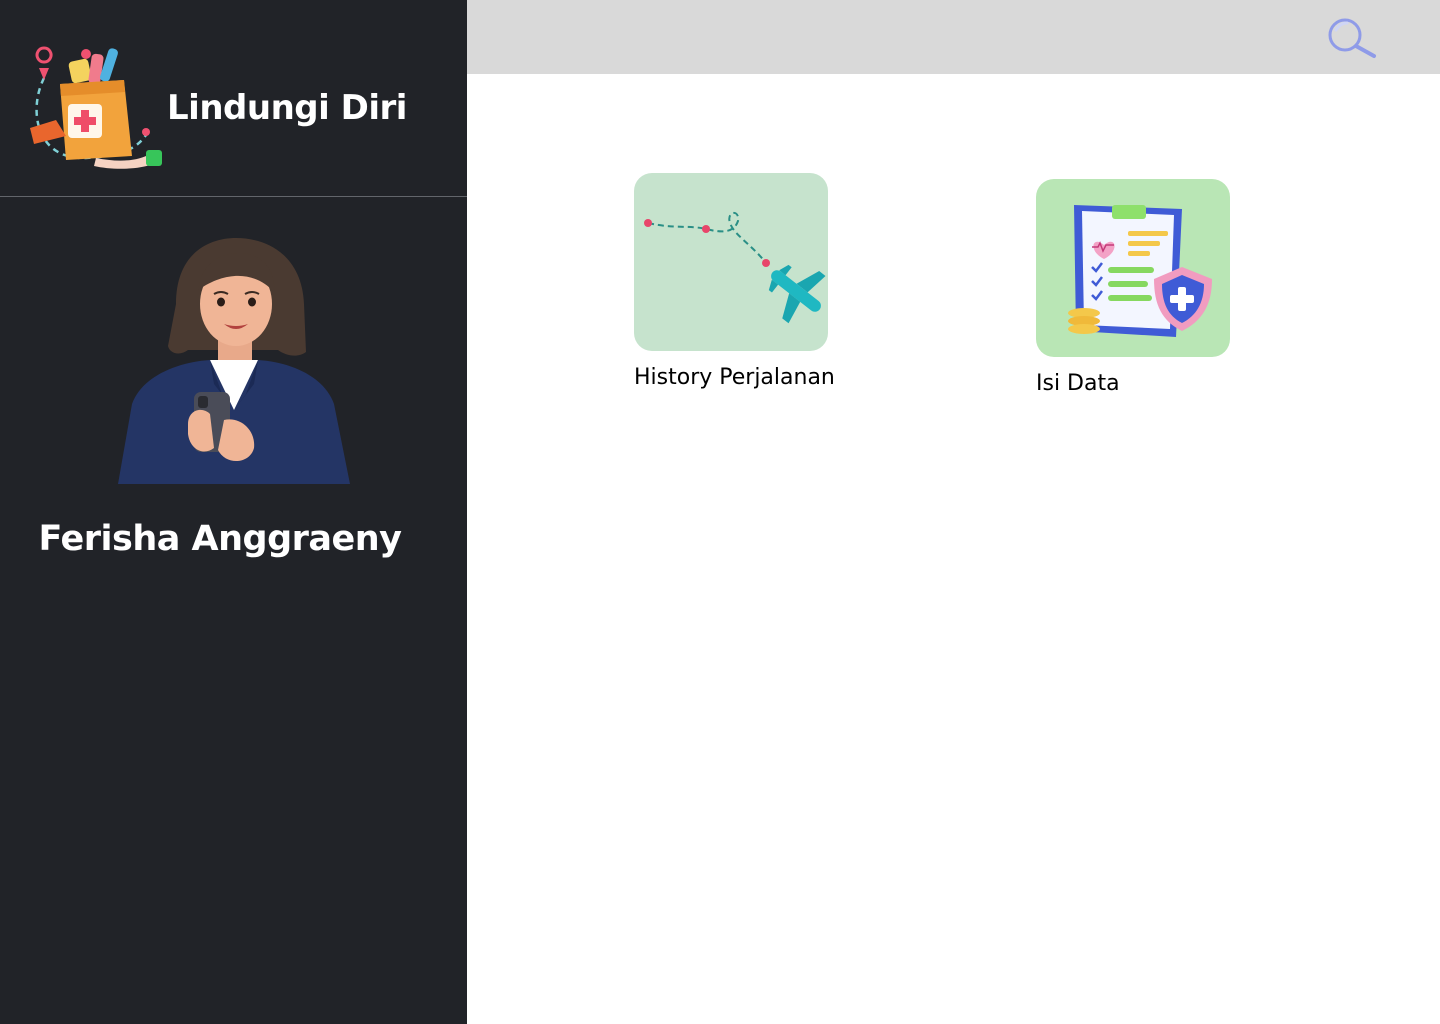 The width and height of the screenshot is (1440, 1024). Describe the element at coordinates (734, 377) in the screenshot. I see `menu-label-history-perjalanan: History Perjalanan` at that location.